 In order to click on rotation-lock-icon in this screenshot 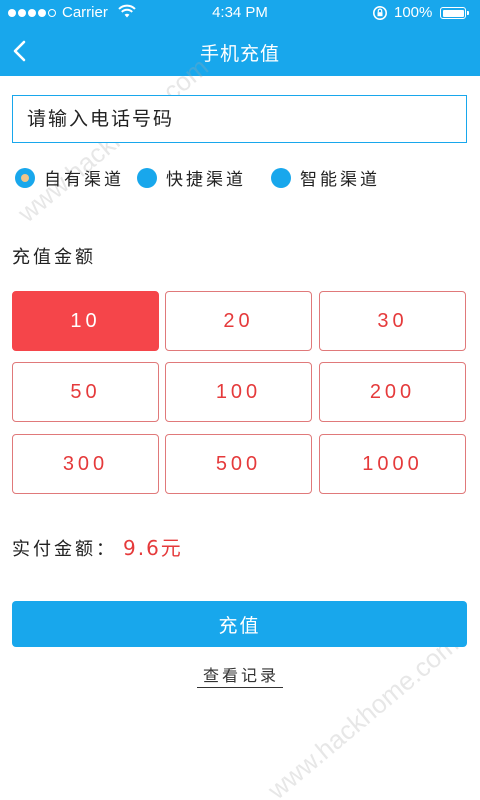, I will do `click(380, 13)`.